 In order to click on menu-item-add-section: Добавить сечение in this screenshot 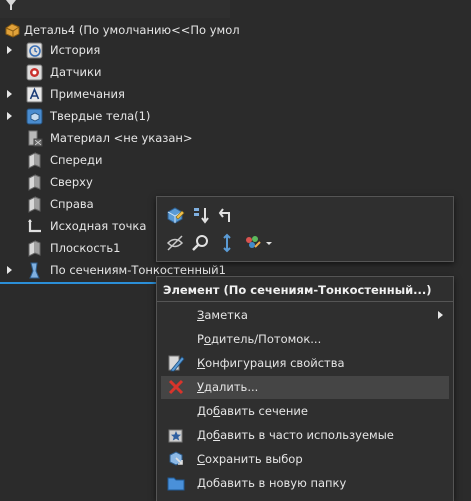, I will do `click(305, 411)`.